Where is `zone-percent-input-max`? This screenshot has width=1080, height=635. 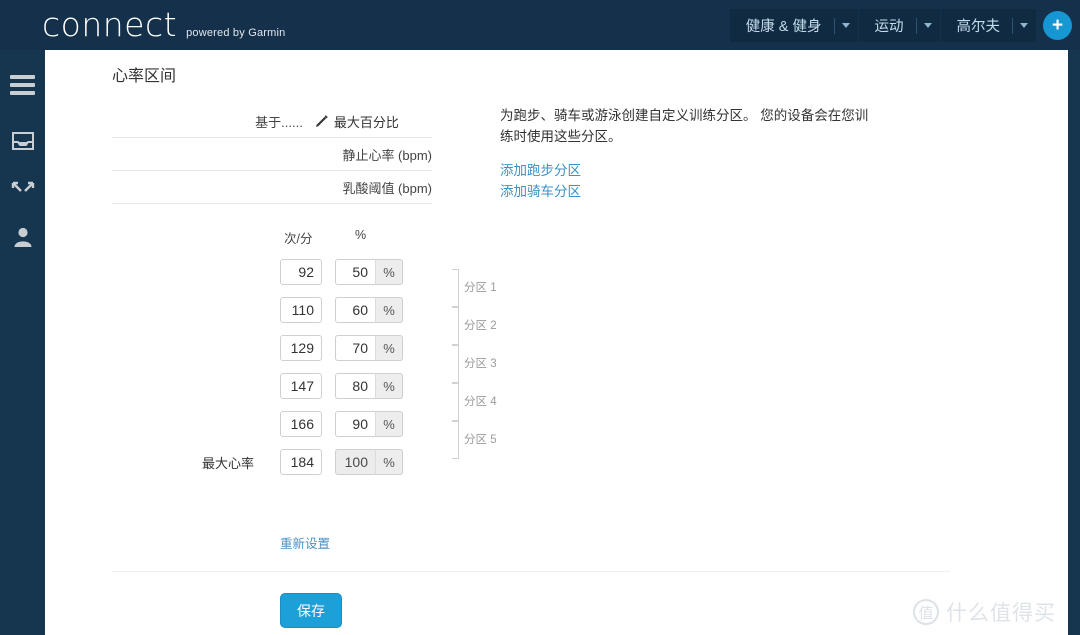 zone-percent-input-max is located at coordinates (355, 462).